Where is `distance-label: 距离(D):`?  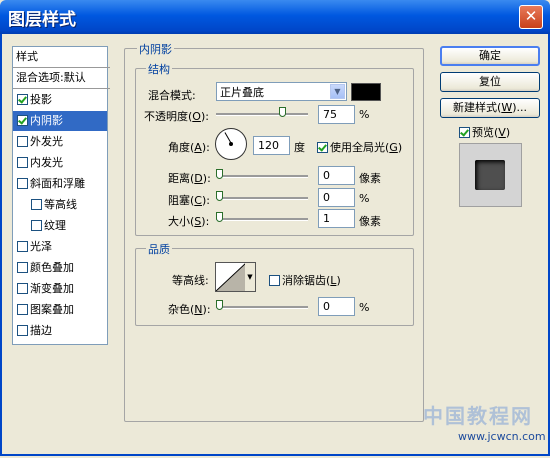 distance-label: 距离(D): is located at coordinates (189, 178).